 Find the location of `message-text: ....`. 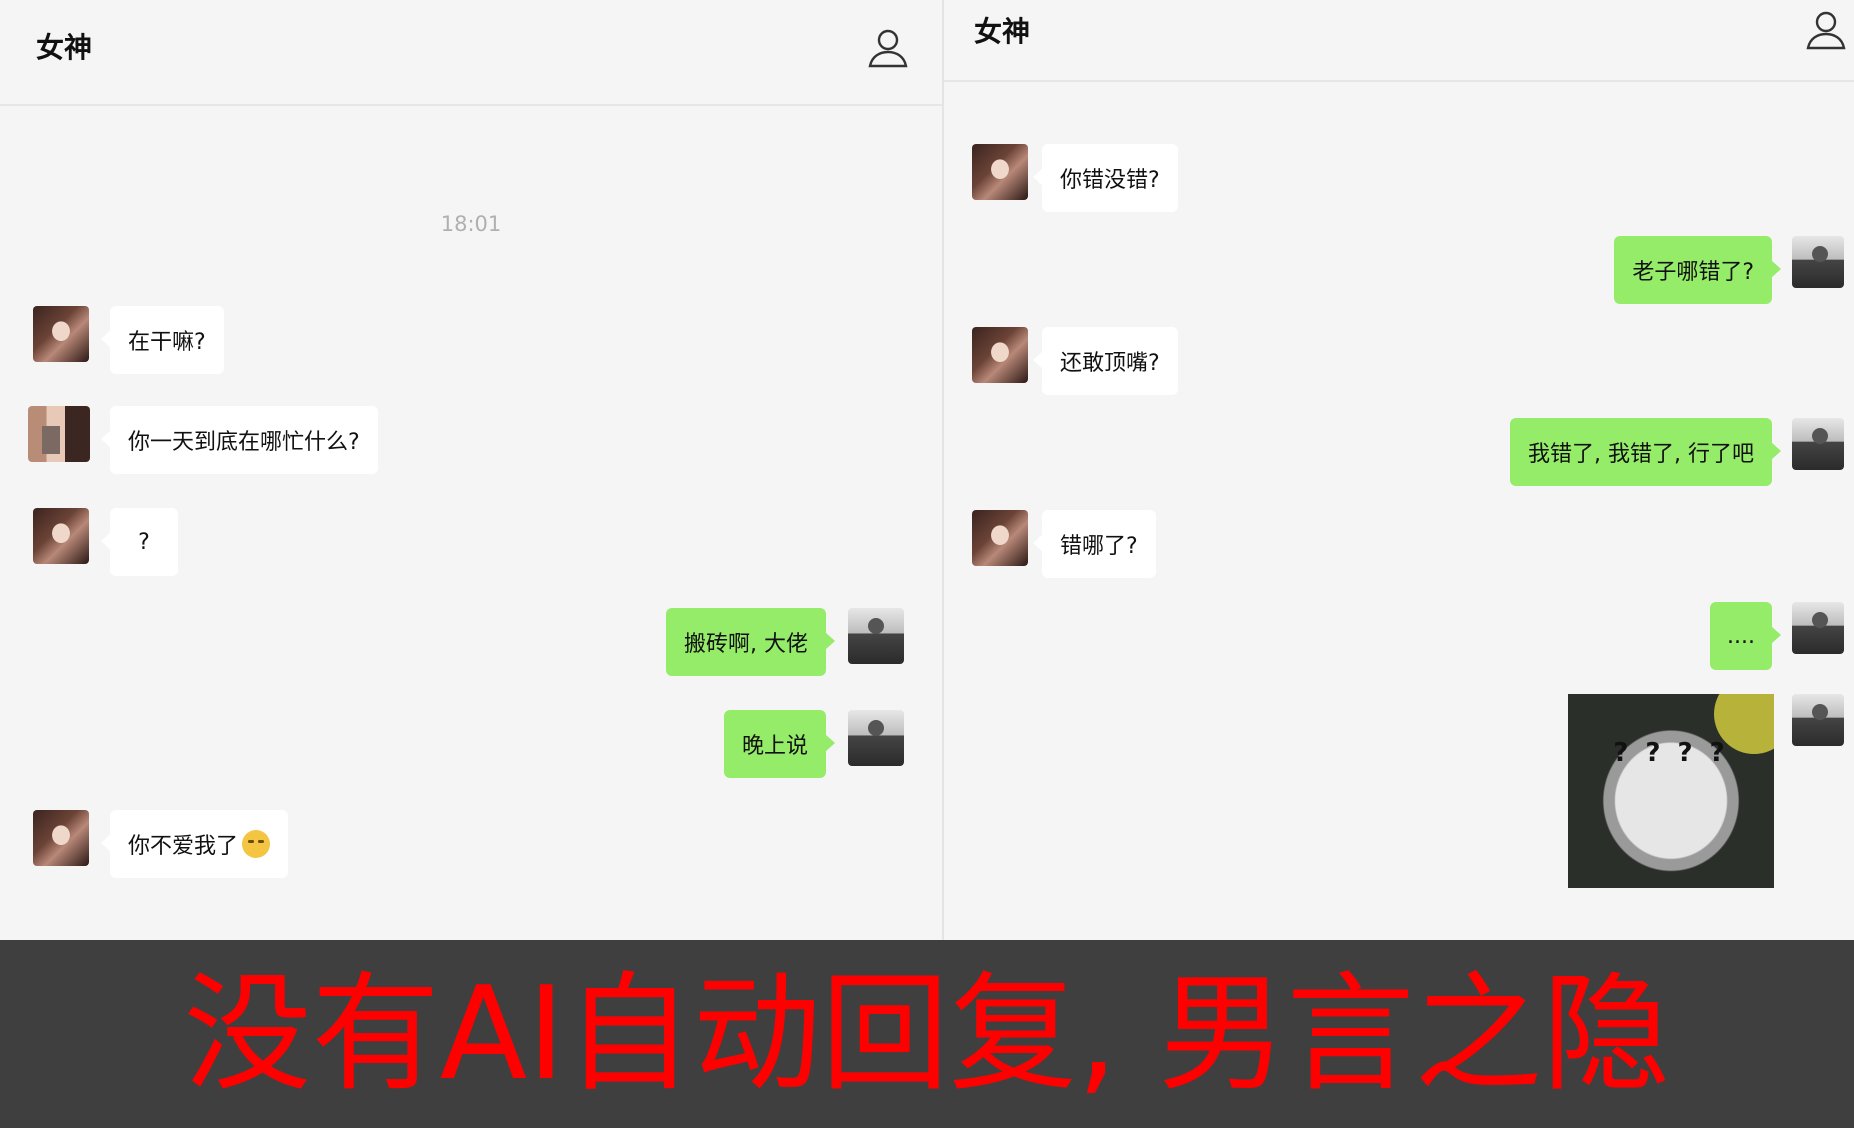

message-text: .... is located at coordinates (1741, 636).